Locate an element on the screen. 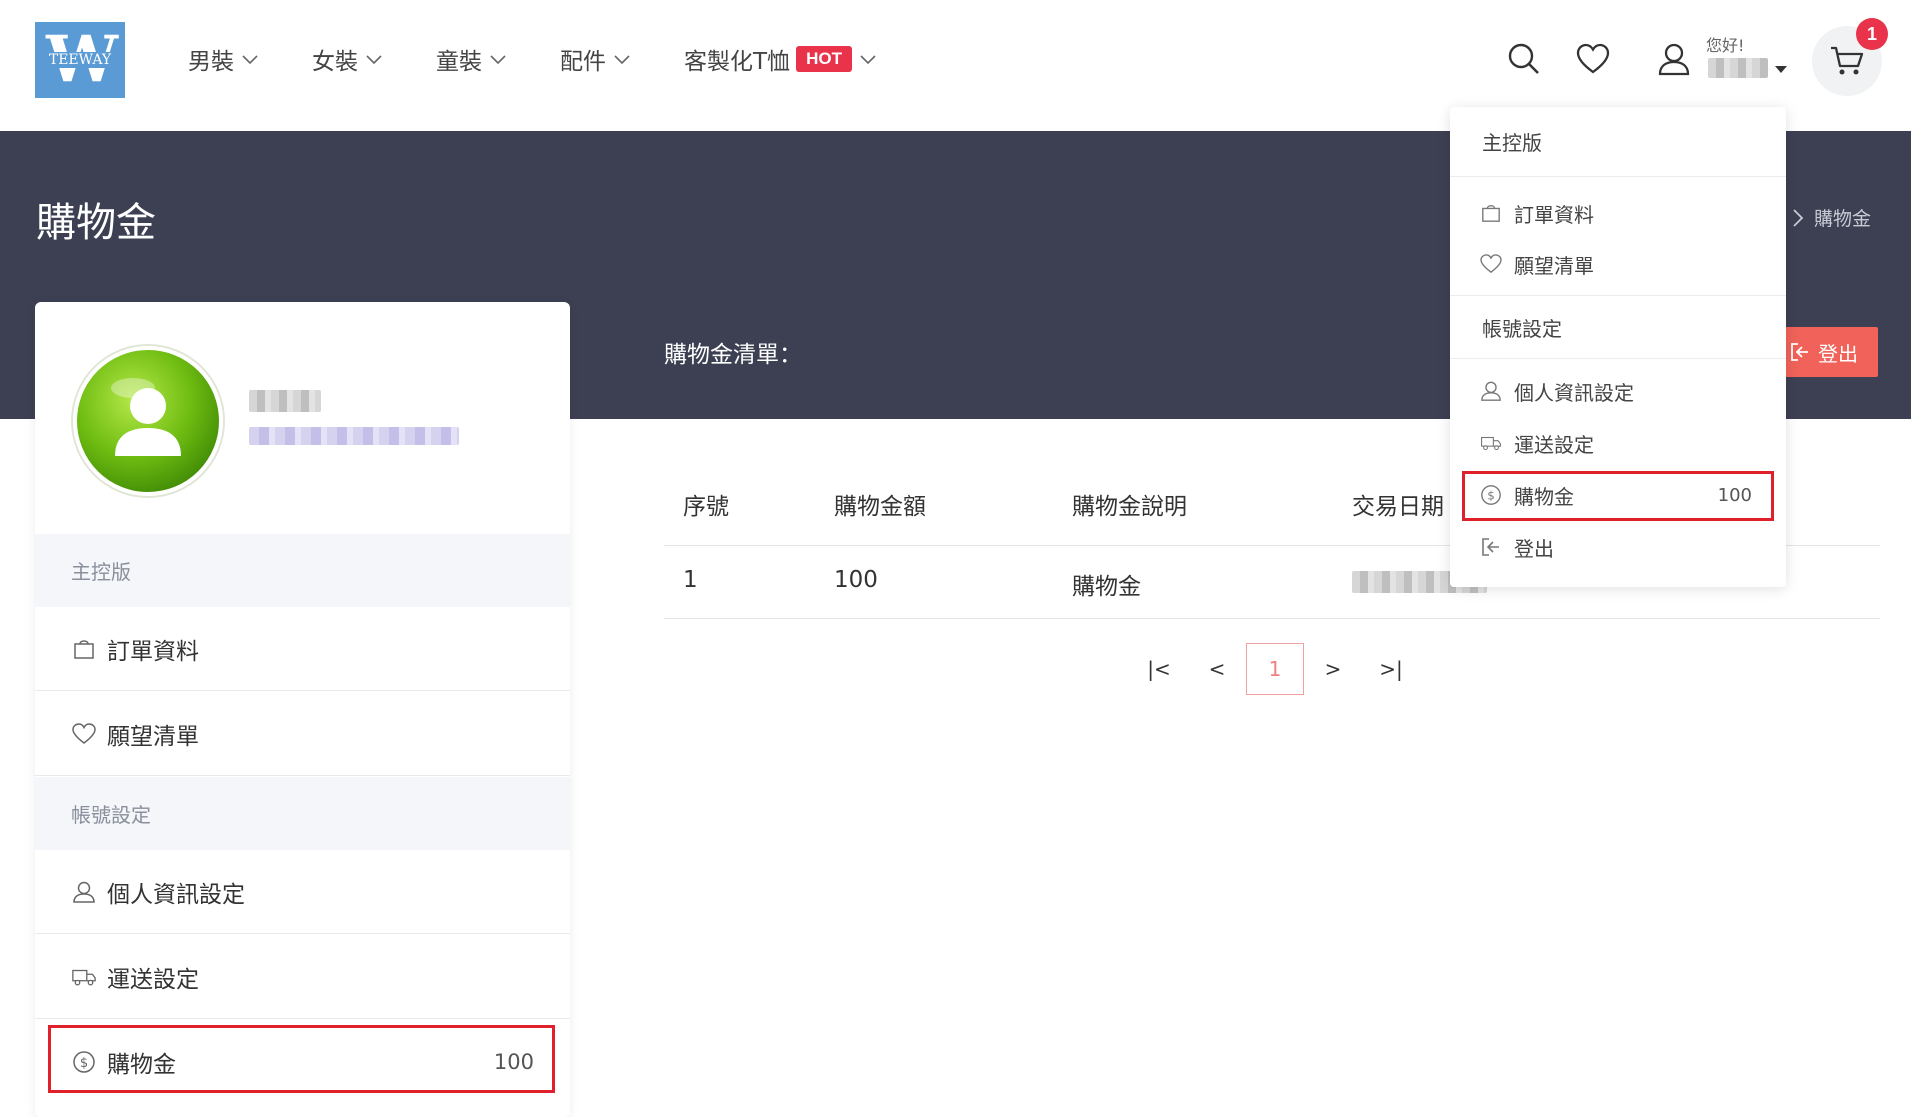 The width and height of the screenshot is (1911, 1117). dropdown-dashboard-label: 主控版 is located at coordinates (1512, 143).